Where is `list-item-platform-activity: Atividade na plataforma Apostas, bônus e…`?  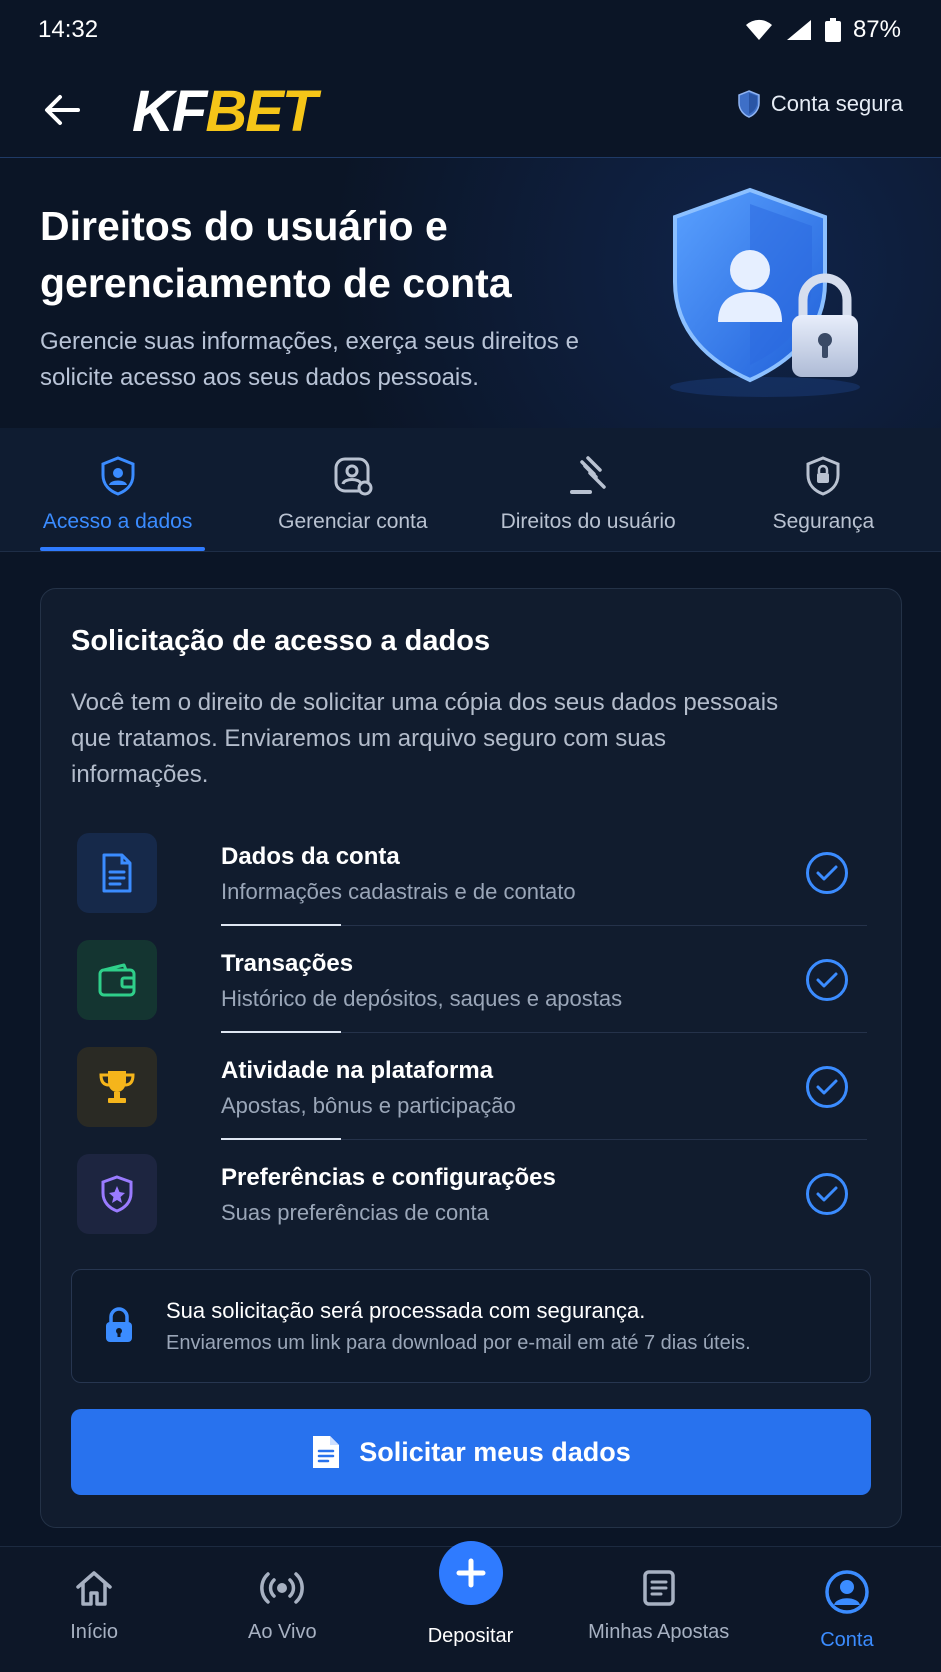
list-item-platform-activity: Atividade na plataforma Apostas, bônus e… is located at coordinates (472, 1088).